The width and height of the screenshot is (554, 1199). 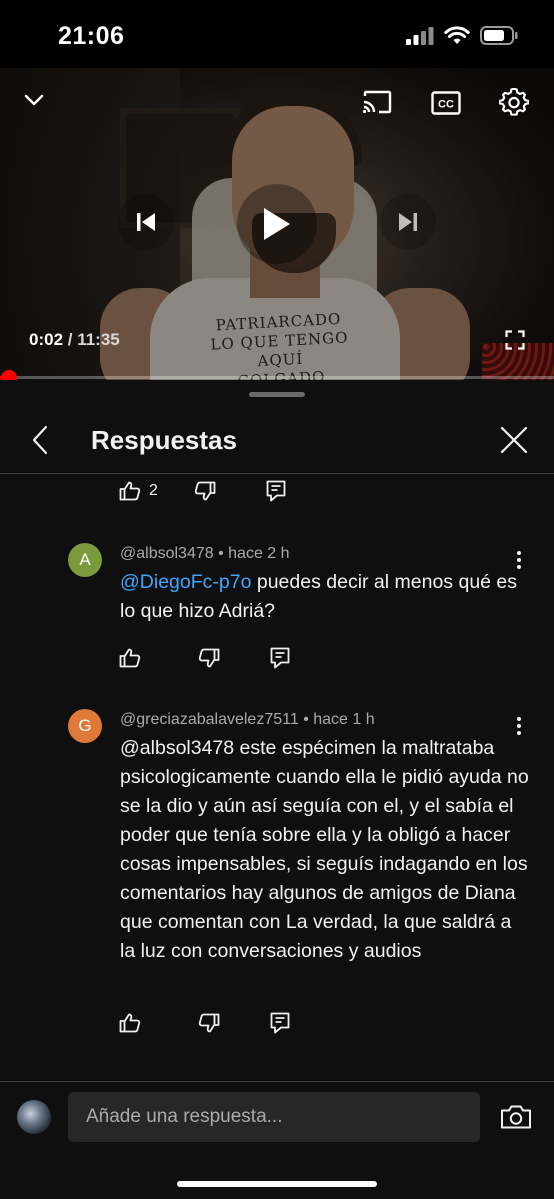 I want to click on camera-icon, so click(x=516, y=1117).